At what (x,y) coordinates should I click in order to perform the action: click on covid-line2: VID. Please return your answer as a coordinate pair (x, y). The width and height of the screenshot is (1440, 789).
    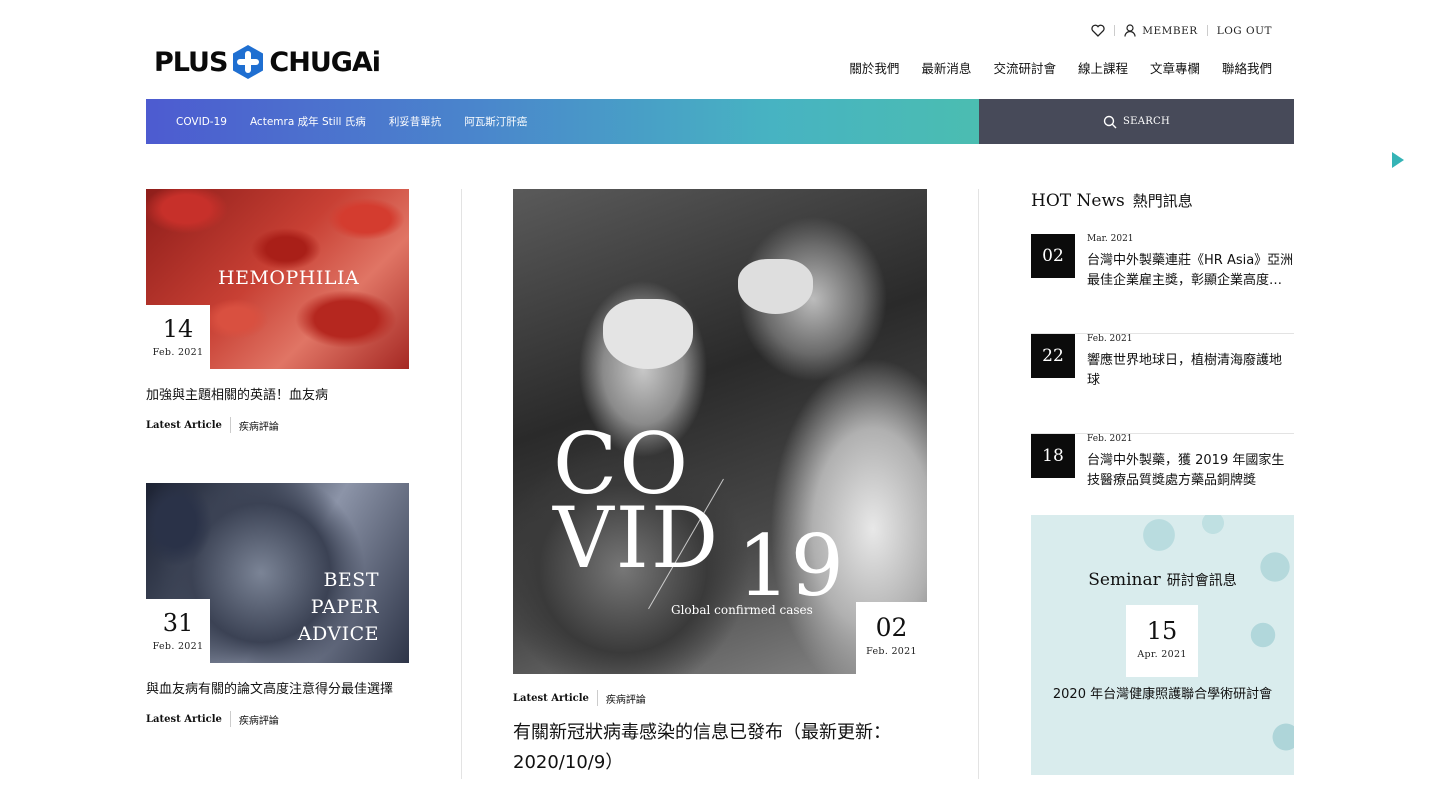
    Looking at the image, I should click on (637, 538).